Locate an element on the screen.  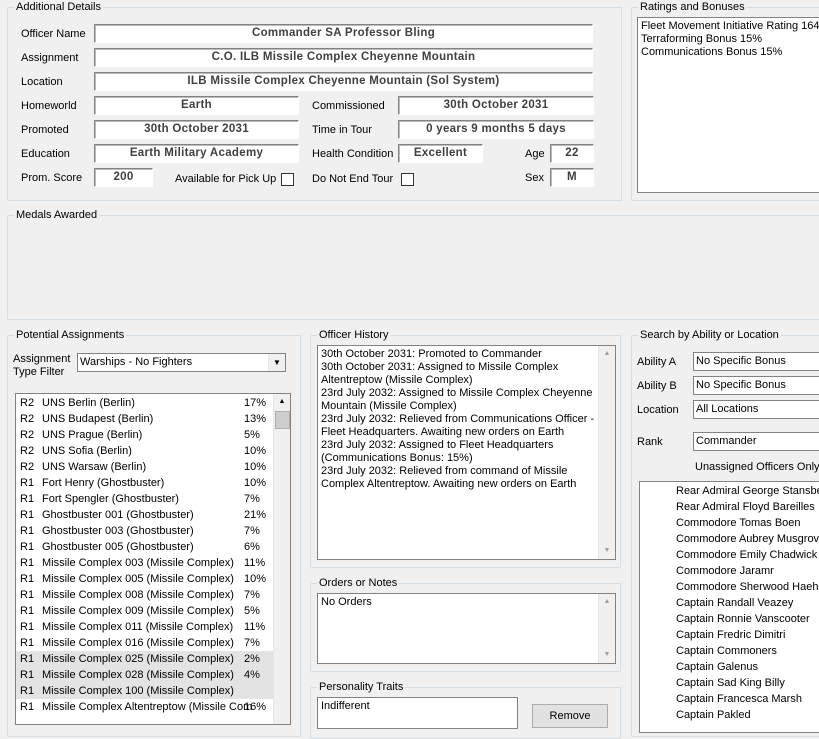
assignment-name: Missile Complex 011 (Missile Complex) is located at coordinates (138, 627).